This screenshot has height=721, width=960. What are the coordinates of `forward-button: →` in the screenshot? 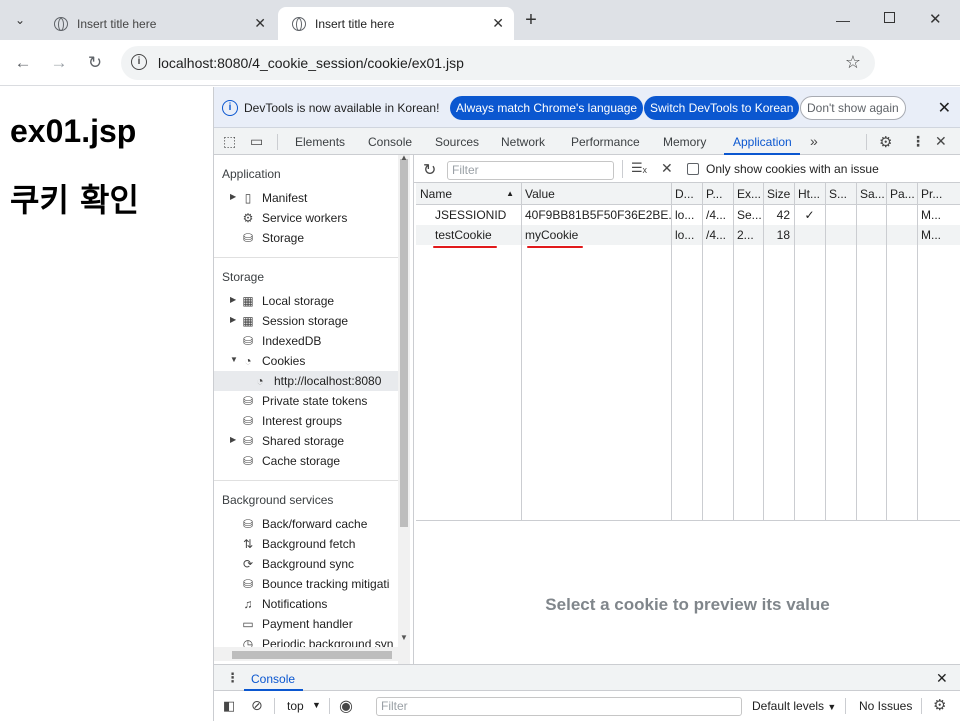 It's located at (59, 63).